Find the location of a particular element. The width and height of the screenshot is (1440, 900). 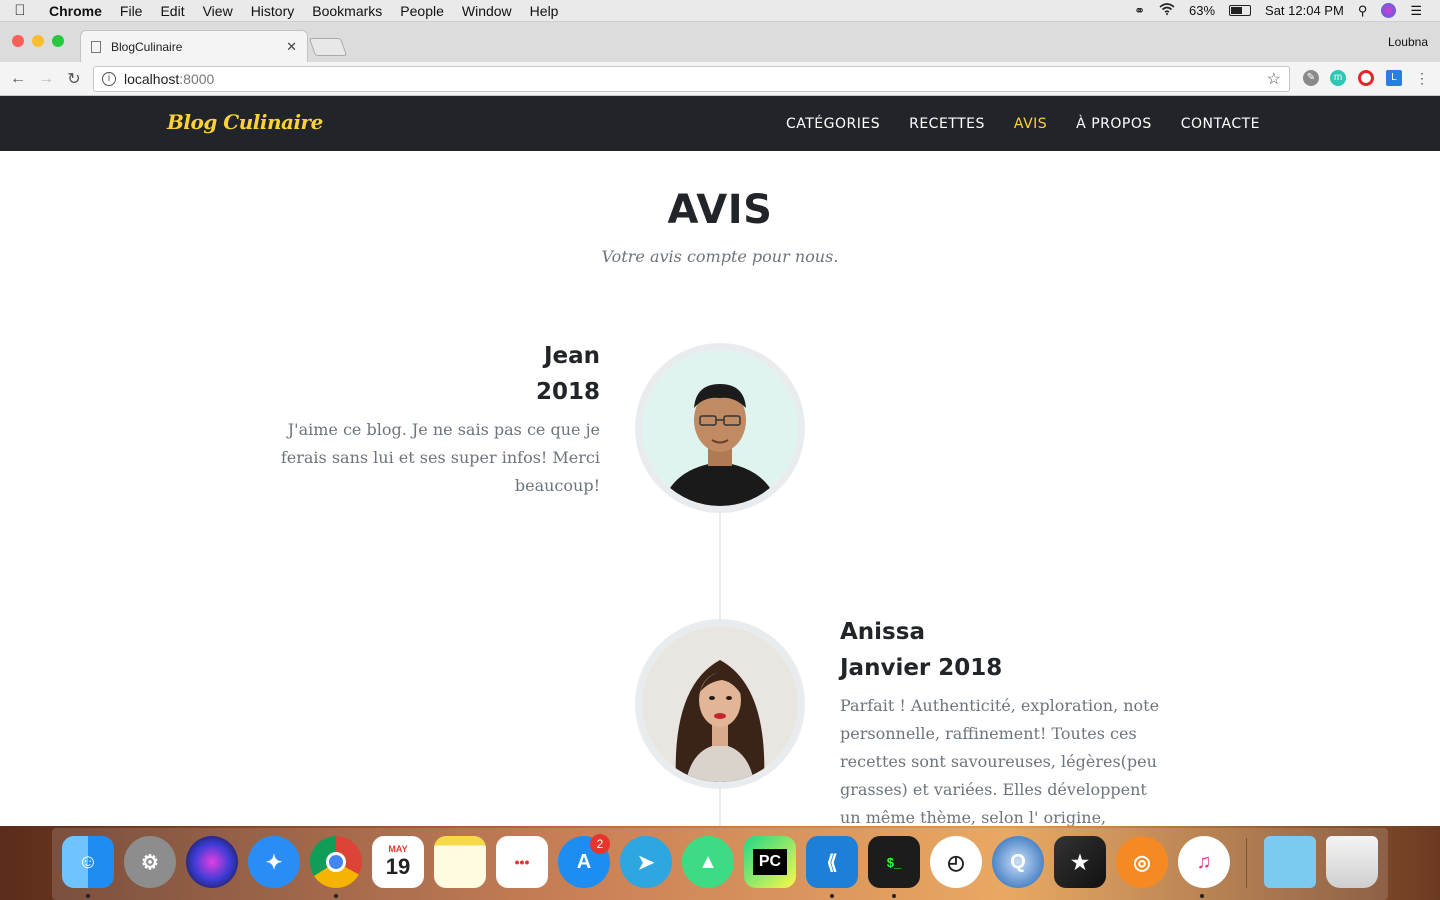

system-preferences-icon: ⚙ is located at coordinates (150, 862).